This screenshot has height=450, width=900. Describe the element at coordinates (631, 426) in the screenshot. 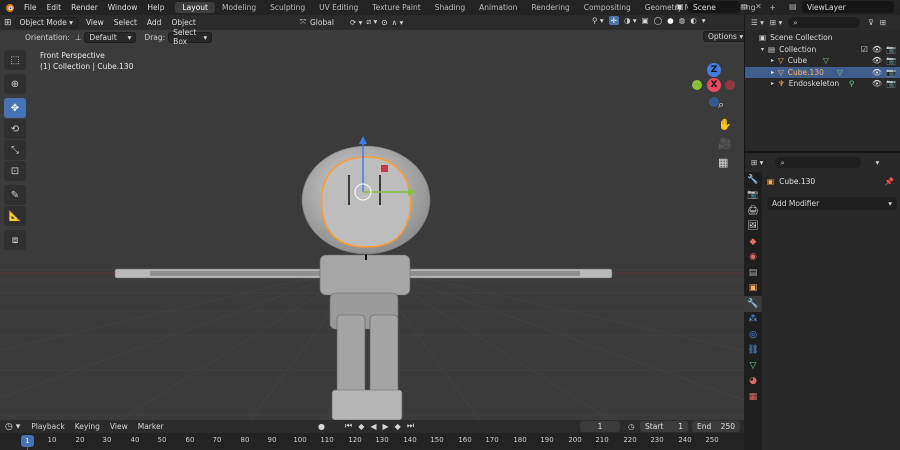

I see `preview-range-icon: ◷` at that location.